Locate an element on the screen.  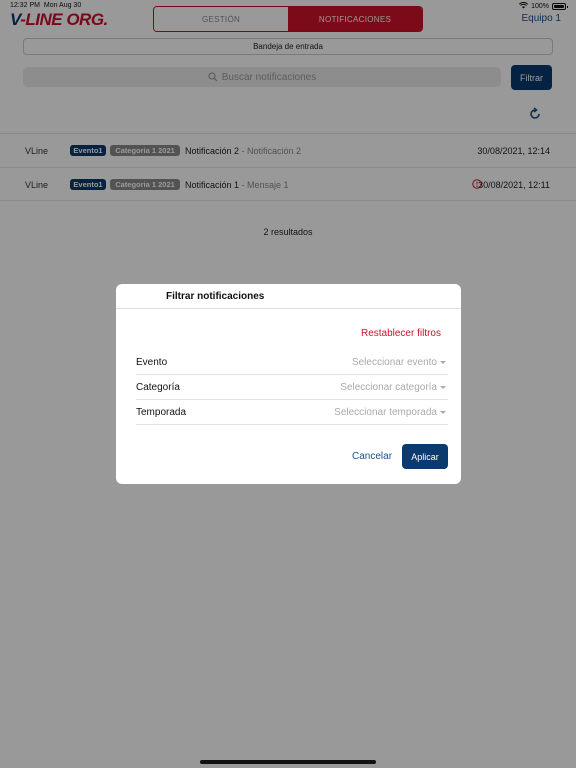
reset-filters-button: Restablecer filtros is located at coordinates (401, 333).